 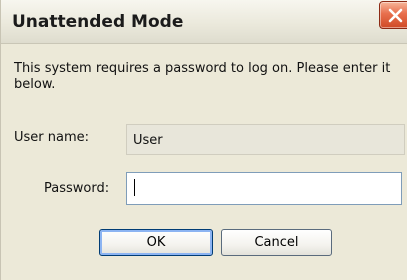 I want to click on password-input, so click(x=264, y=188).